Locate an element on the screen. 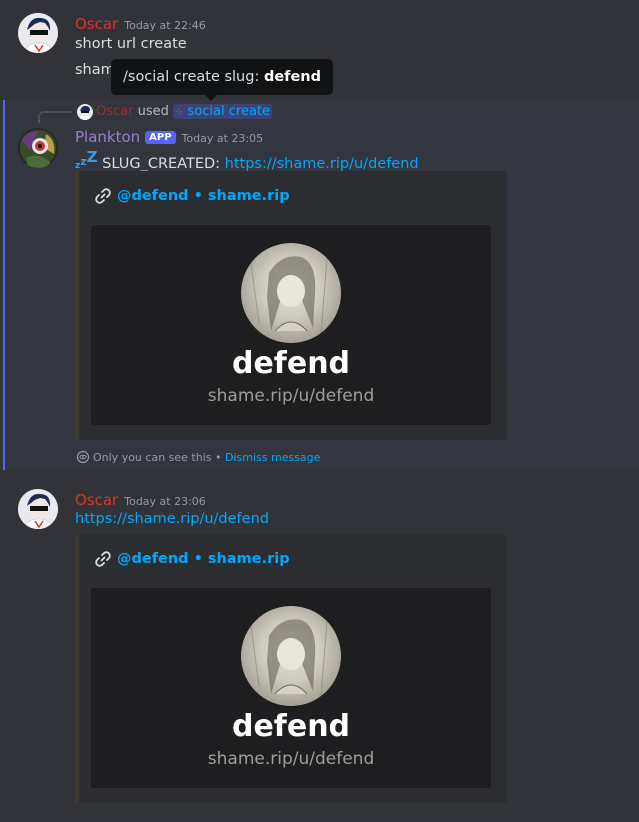  reply-command: ⁘ social create is located at coordinates (223, 111).